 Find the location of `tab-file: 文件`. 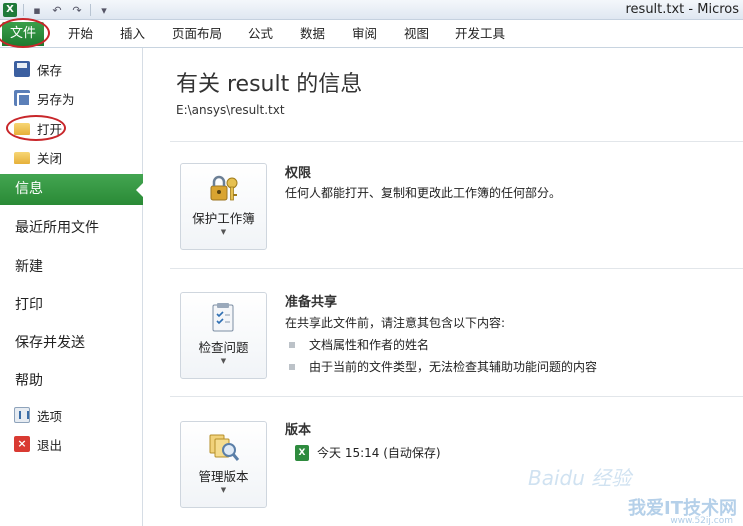

tab-file: 文件 is located at coordinates (23, 34).